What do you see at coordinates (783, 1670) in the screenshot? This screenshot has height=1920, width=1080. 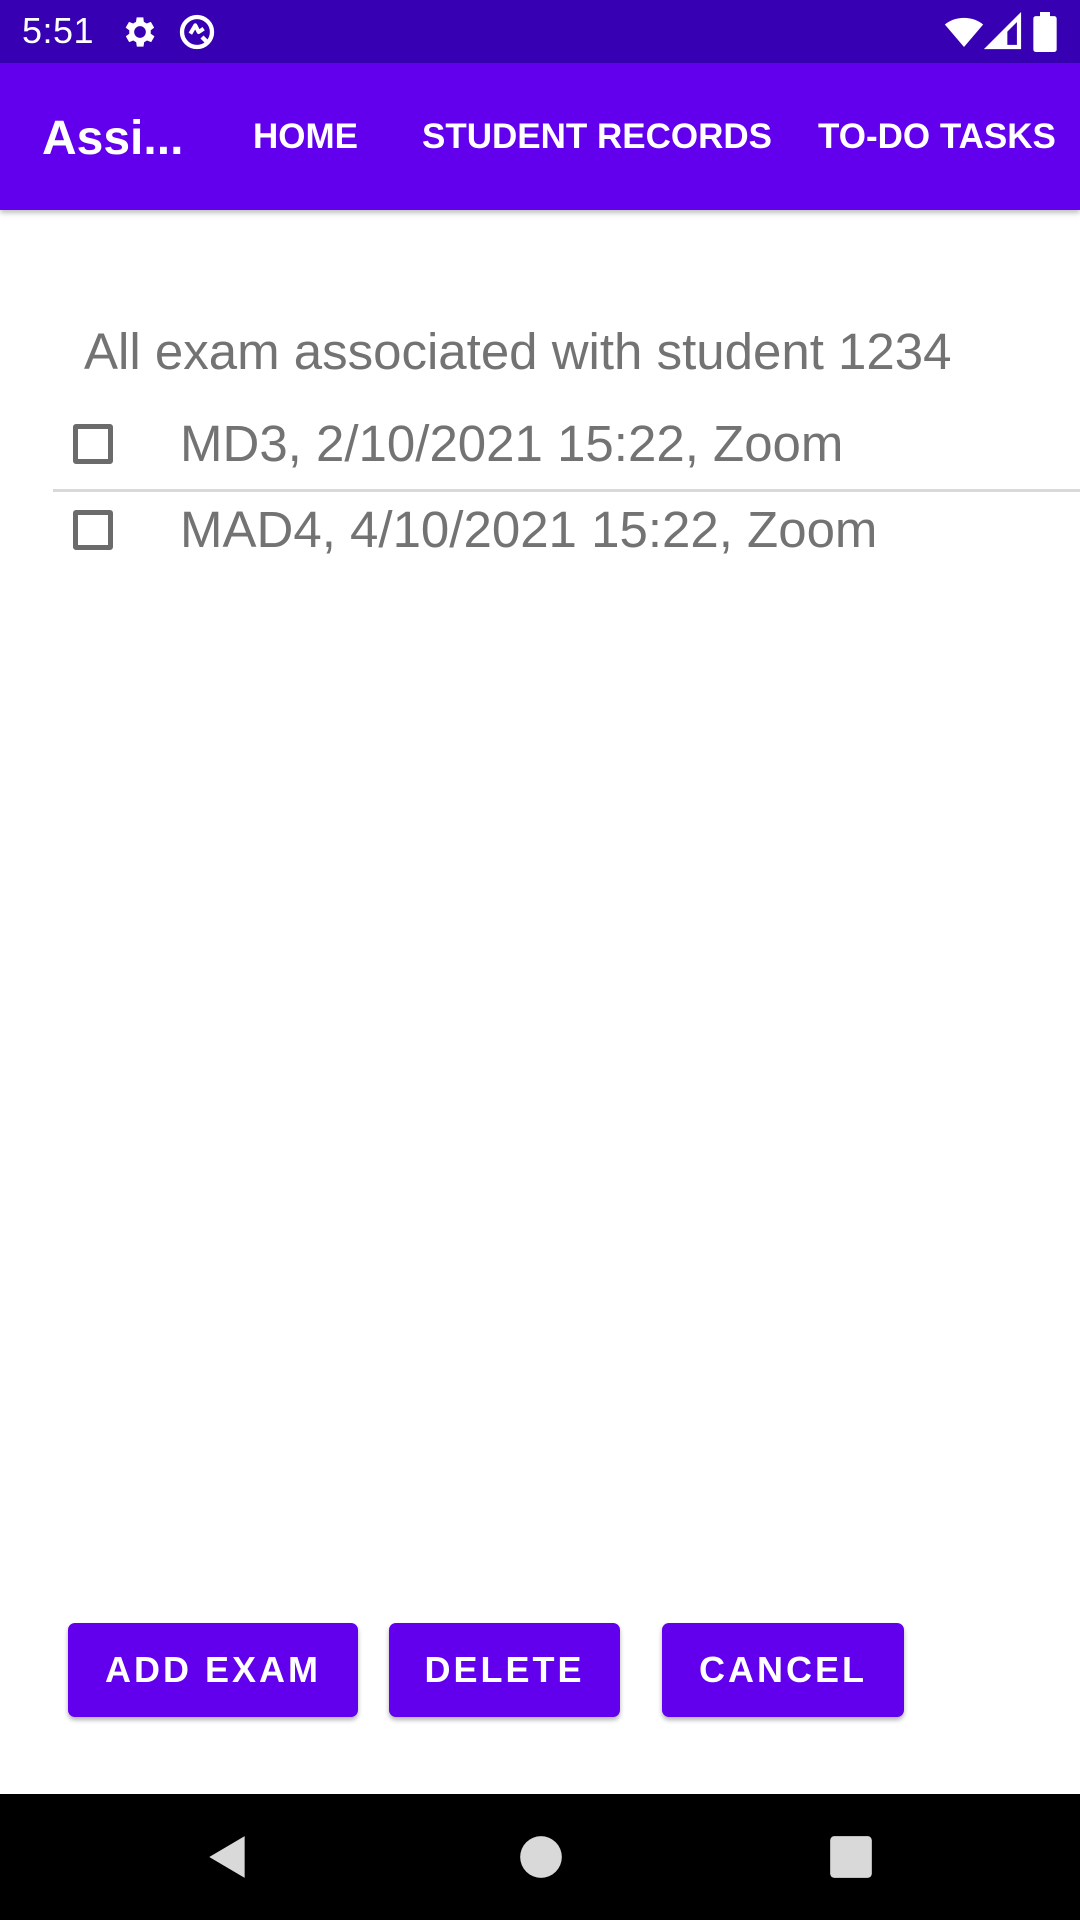 I see `cancel-button: CANCEL` at bounding box center [783, 1670].